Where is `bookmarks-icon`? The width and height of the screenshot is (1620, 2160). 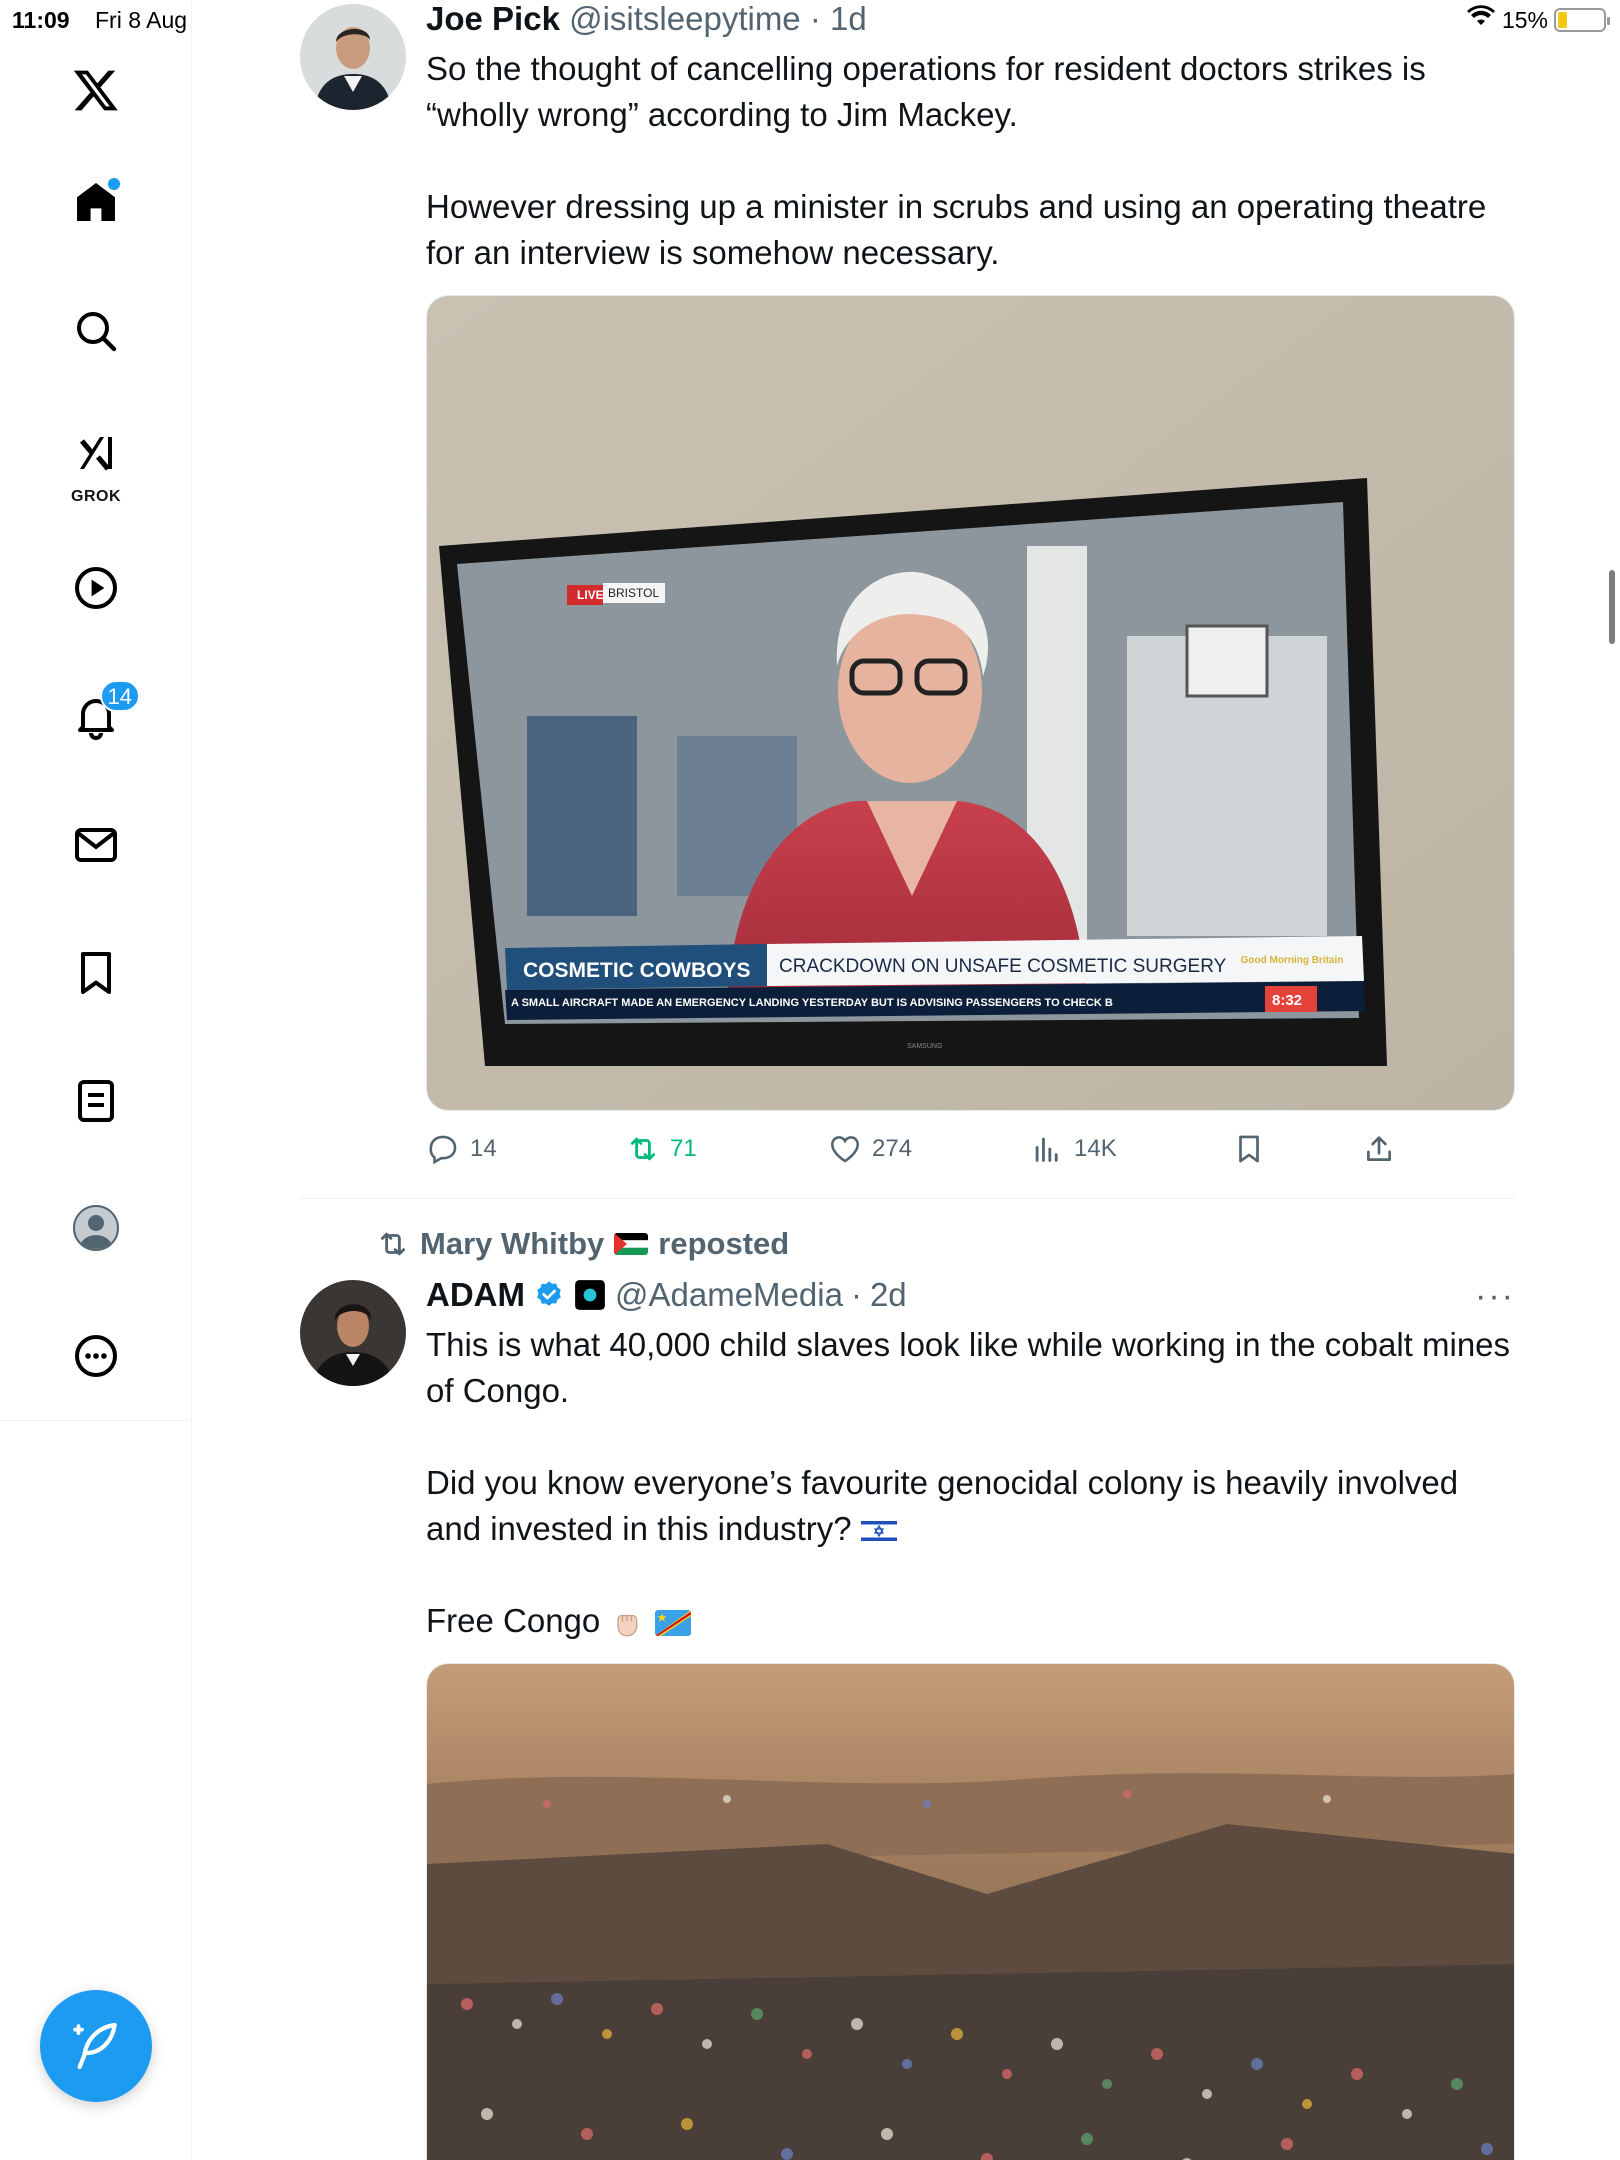 bookmarks-icon is located at coordinates (96, 973).